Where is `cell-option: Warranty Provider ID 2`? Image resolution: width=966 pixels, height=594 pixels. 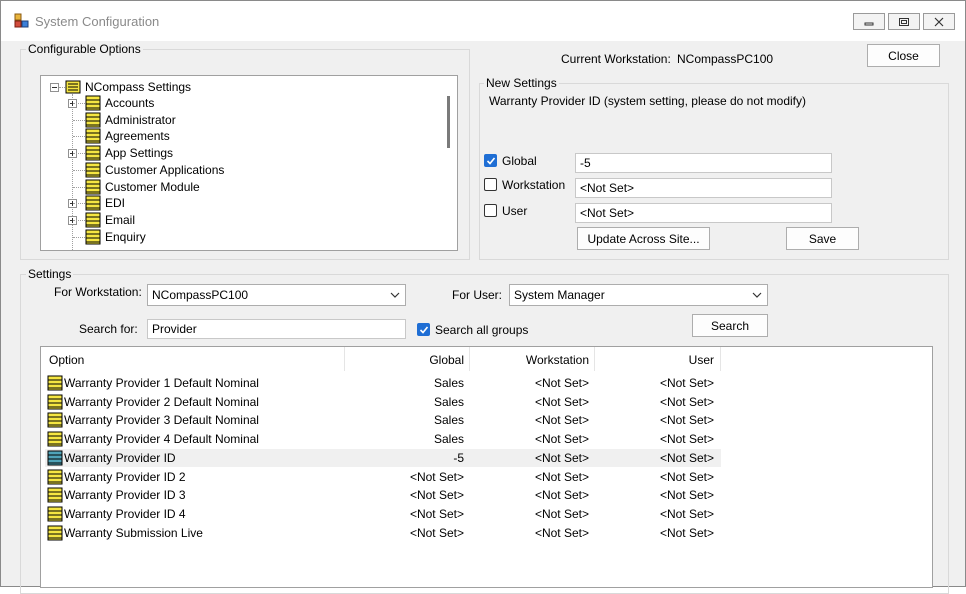
cell-option: Warranty Provider ID 2 is located at coordinates (125, 476).